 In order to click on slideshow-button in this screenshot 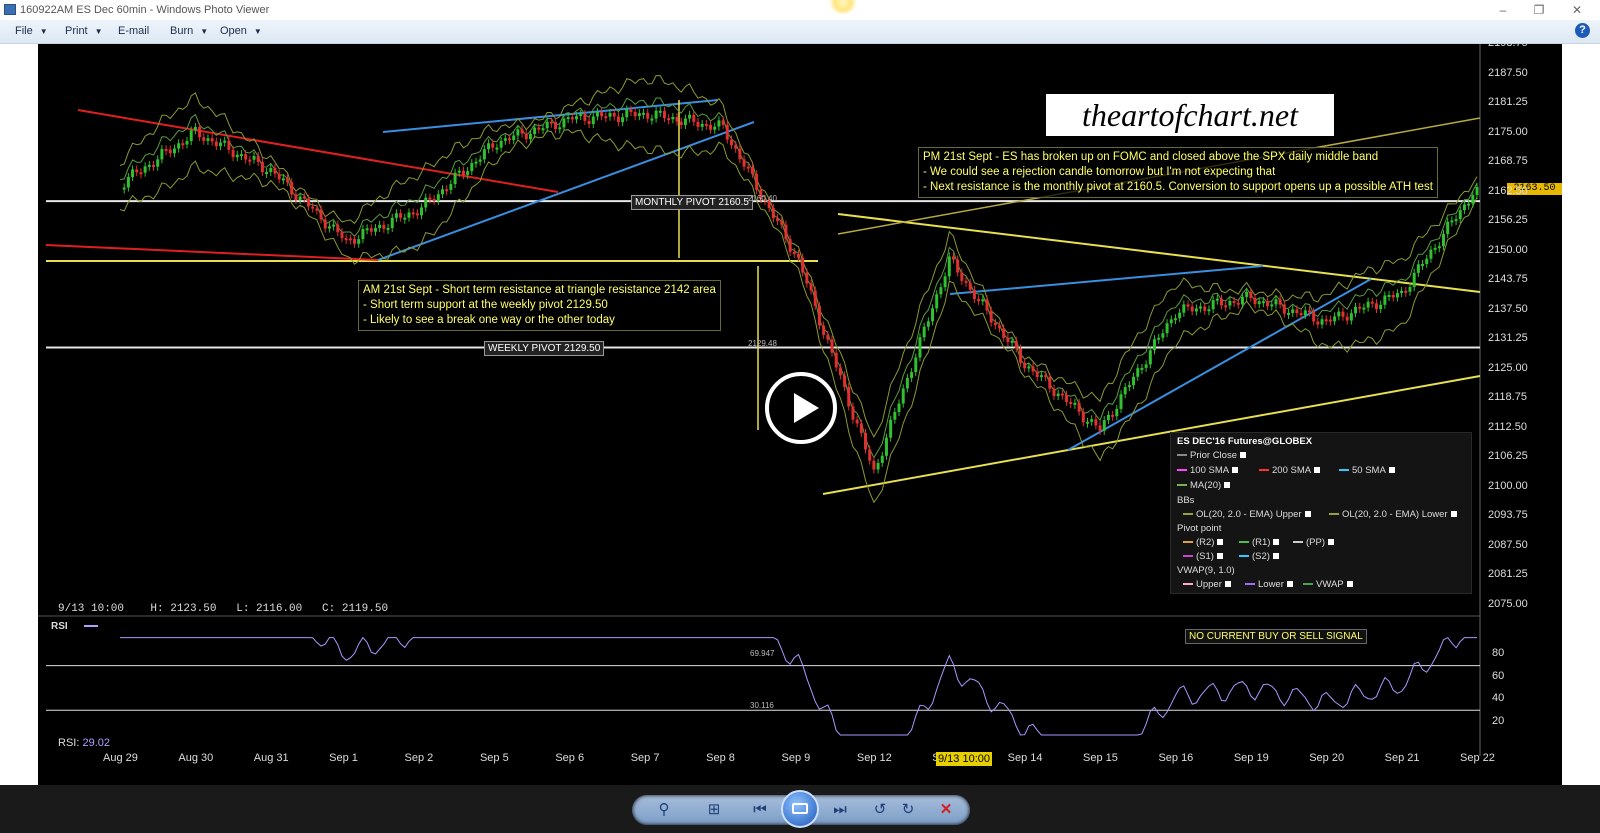, I will do `click(800, 809)`.